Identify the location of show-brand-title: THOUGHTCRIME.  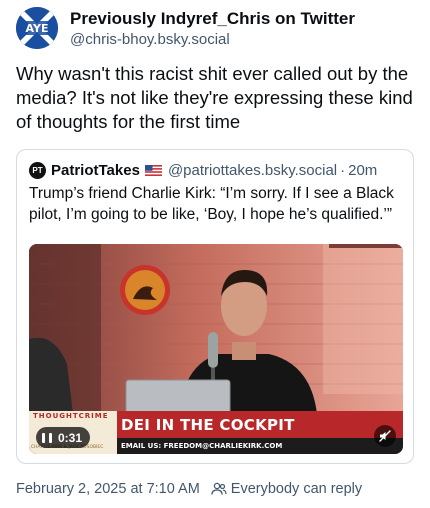
(71, 416).